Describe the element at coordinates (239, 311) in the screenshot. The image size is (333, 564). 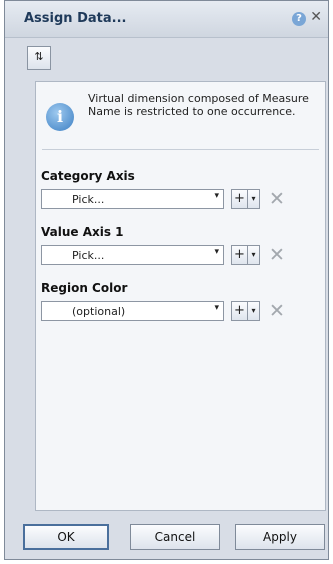
I see `region-color-add-button: +` at that location.